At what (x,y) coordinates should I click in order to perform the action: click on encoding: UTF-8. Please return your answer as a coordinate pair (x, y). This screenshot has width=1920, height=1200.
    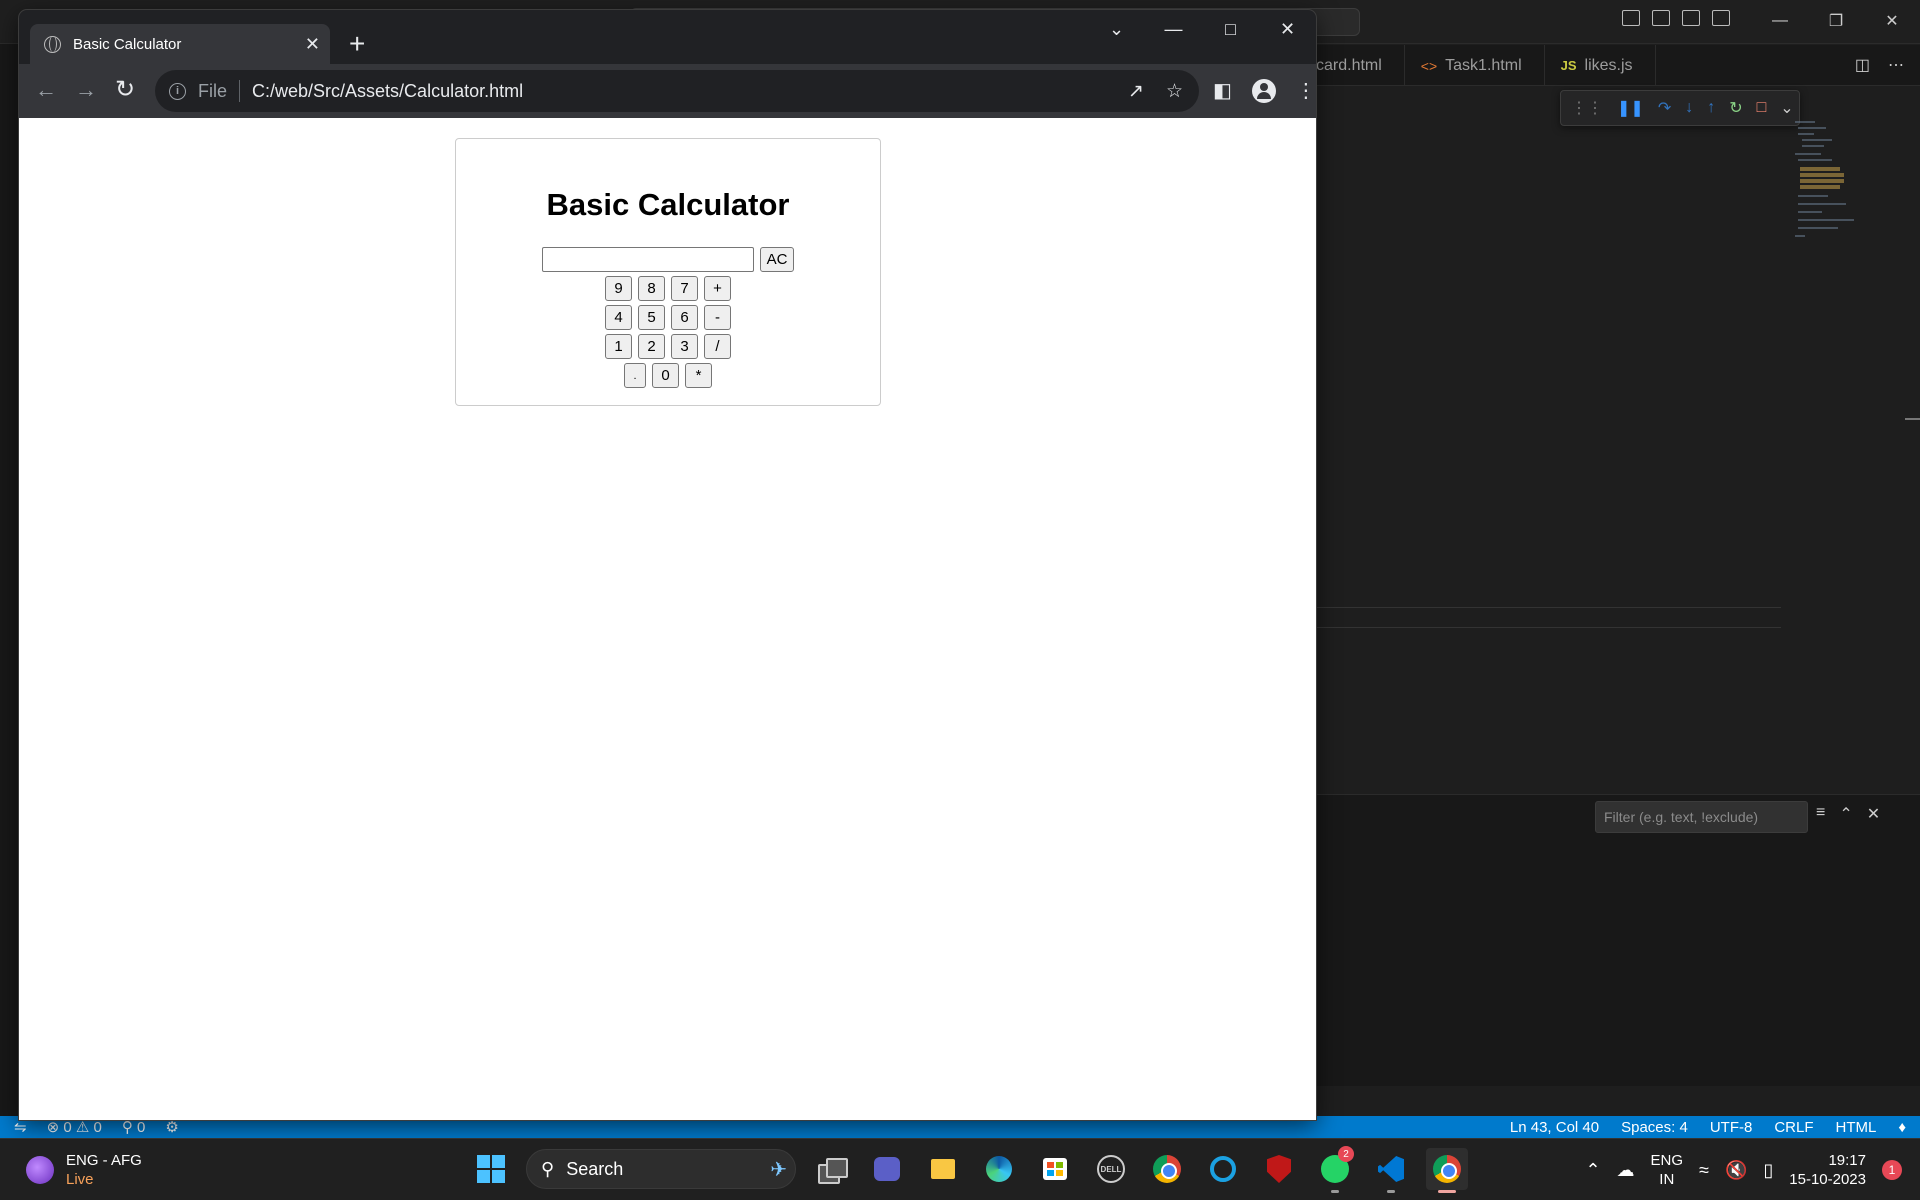
    Looking at the image, I should click on (1731, 1127).